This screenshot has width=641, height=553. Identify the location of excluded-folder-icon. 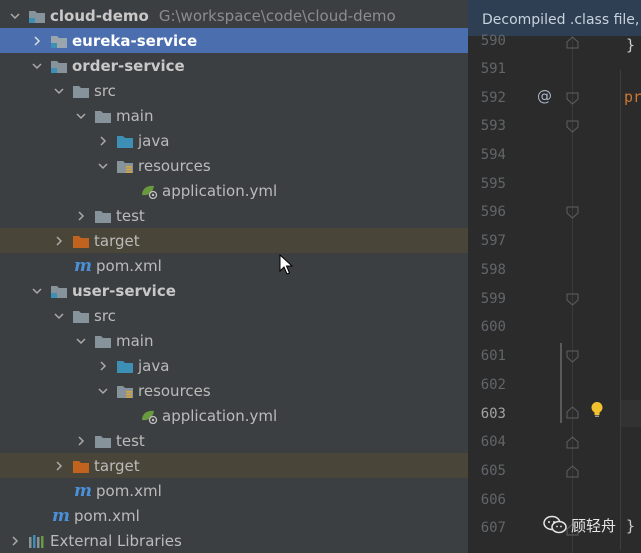
(81, 241).